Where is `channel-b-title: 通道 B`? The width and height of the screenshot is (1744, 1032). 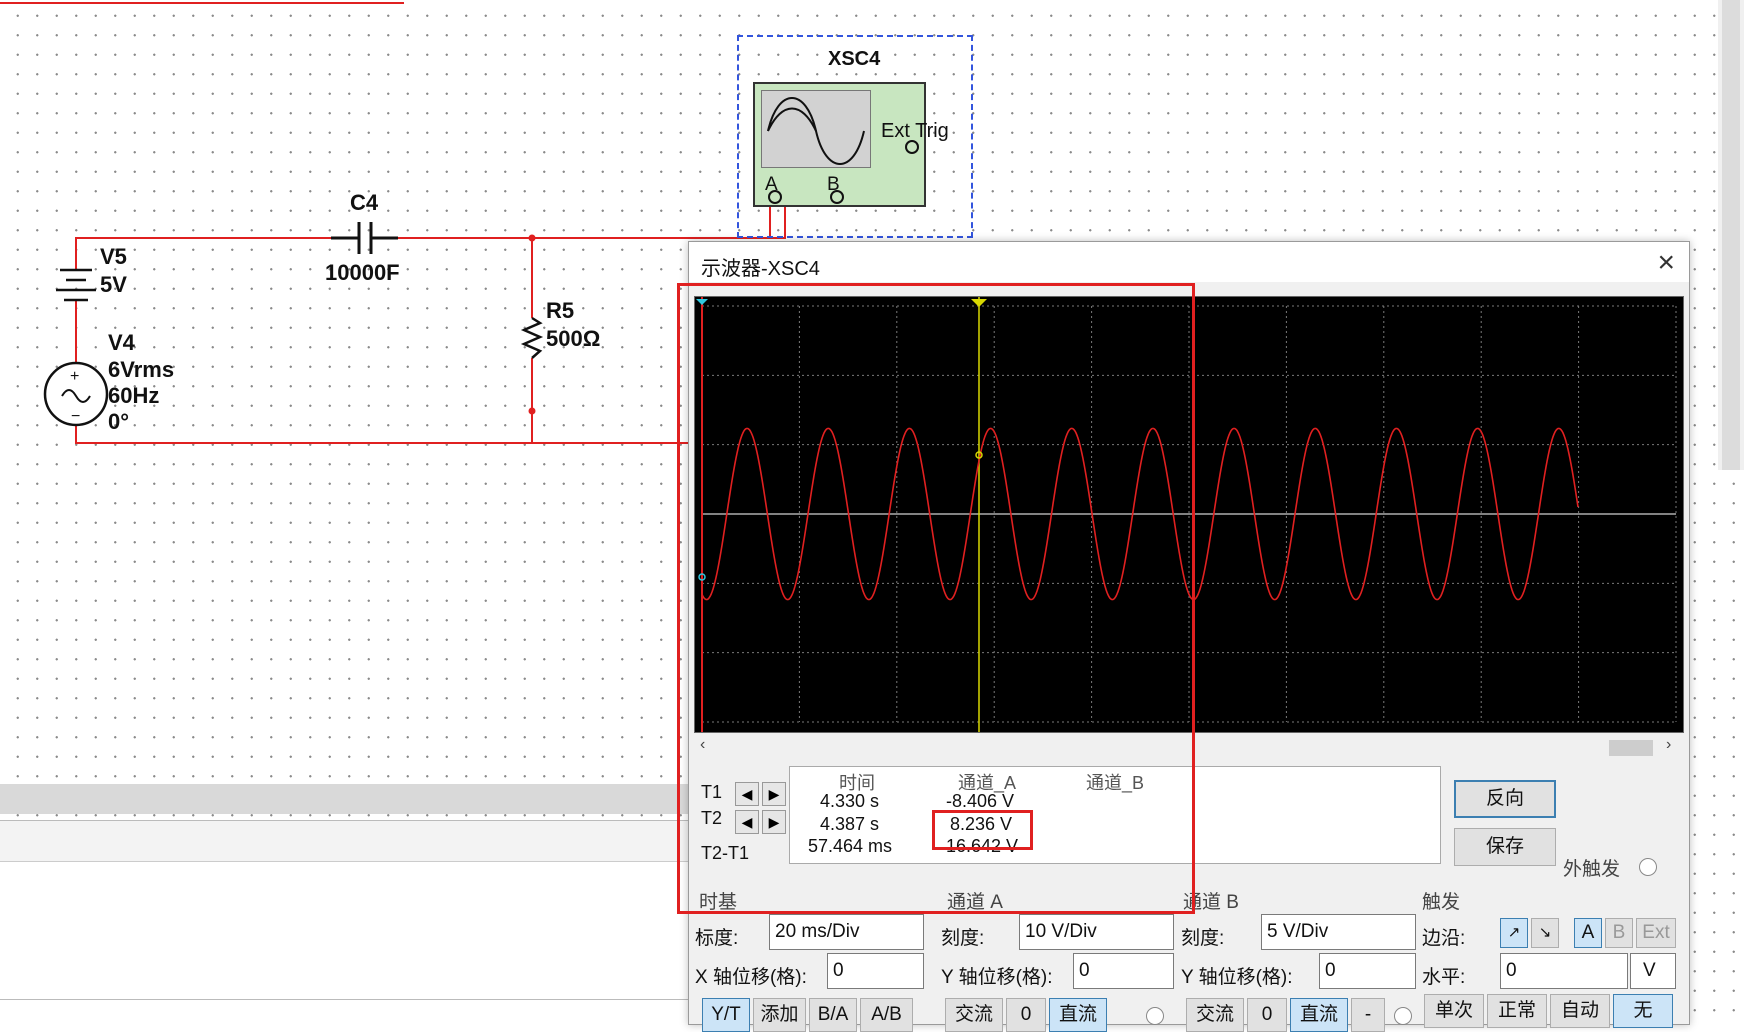
channel-b-title: 通道 B is located at coordinates (1211, 902).